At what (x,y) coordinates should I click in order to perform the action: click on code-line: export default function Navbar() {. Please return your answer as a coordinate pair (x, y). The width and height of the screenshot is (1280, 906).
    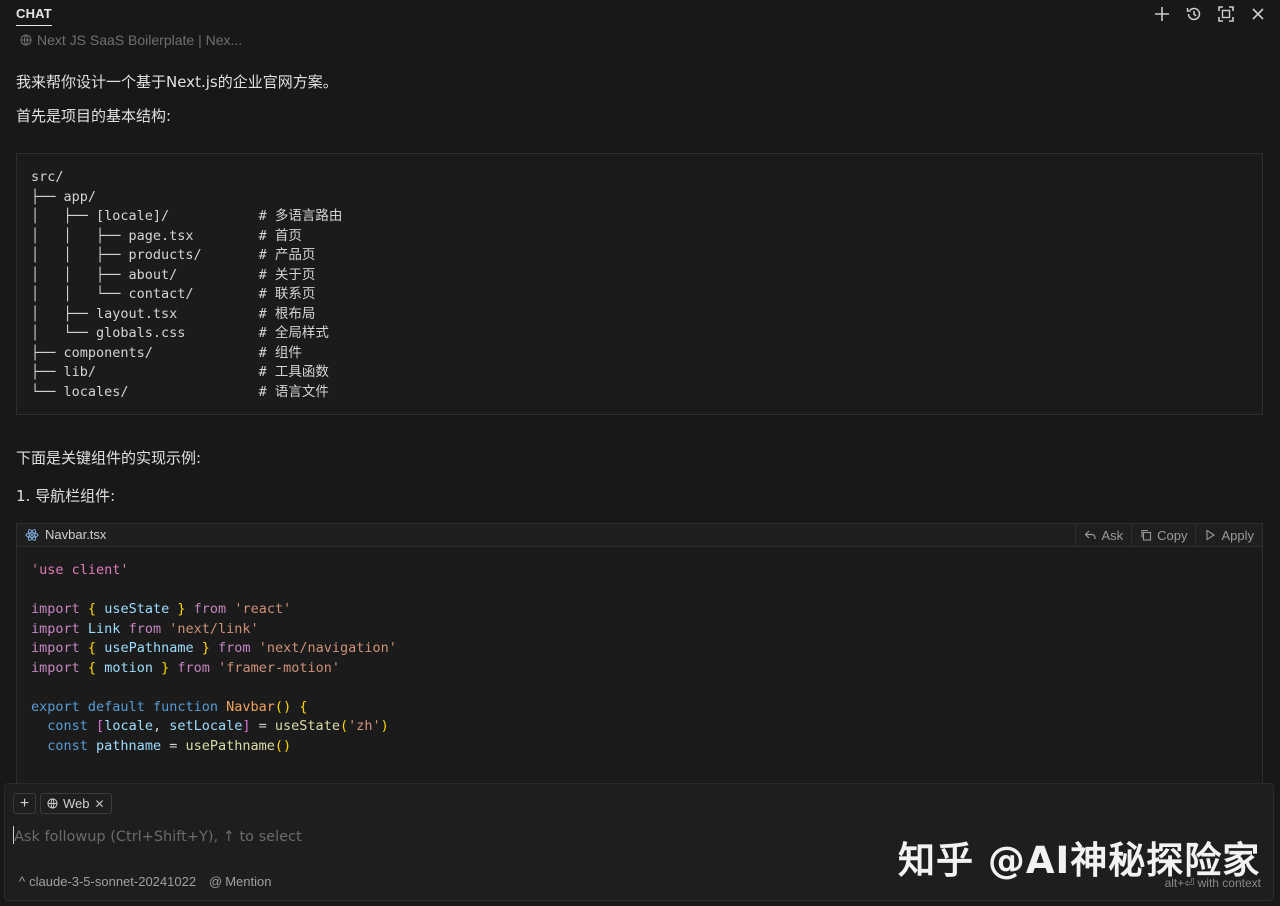
    Looking at the image, I should click on (169, 706).